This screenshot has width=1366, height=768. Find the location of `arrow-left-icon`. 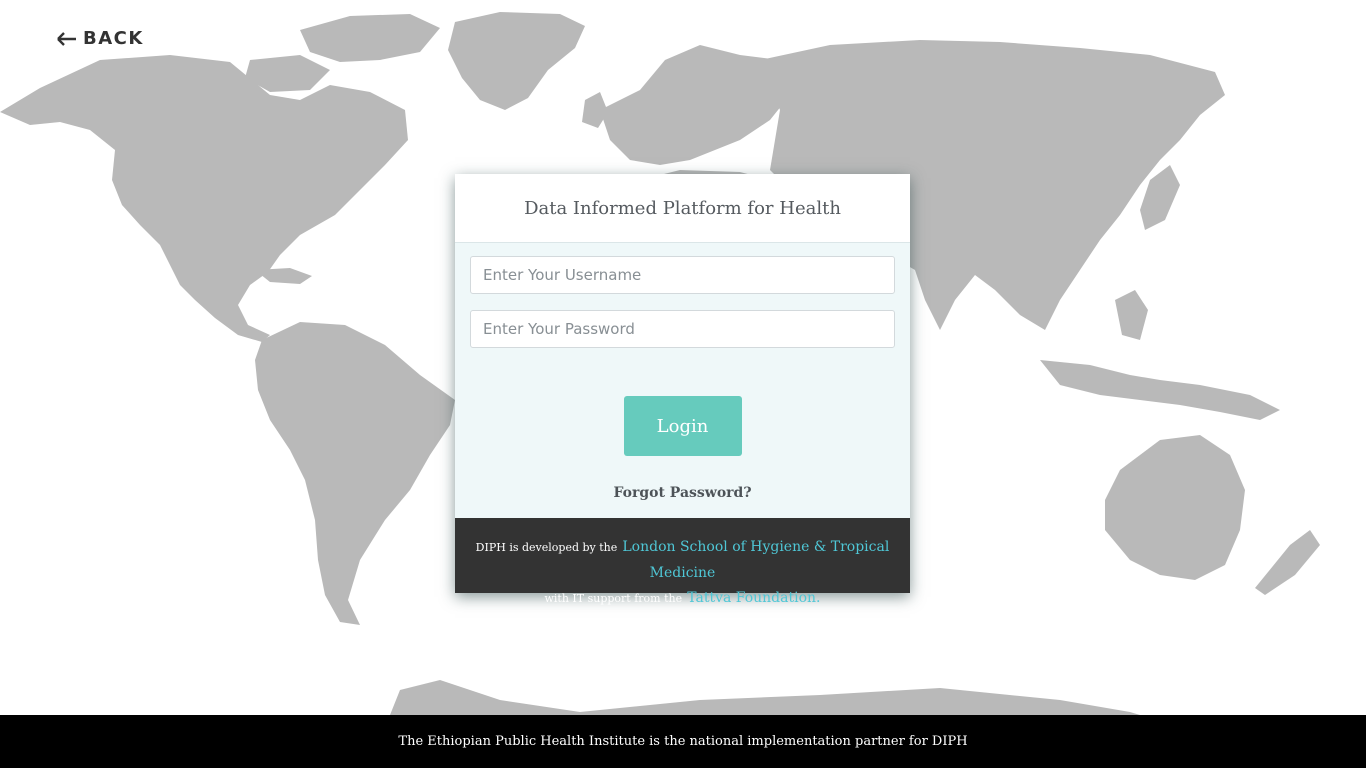

arrow-left-icon is located at coordinates (66, 38).